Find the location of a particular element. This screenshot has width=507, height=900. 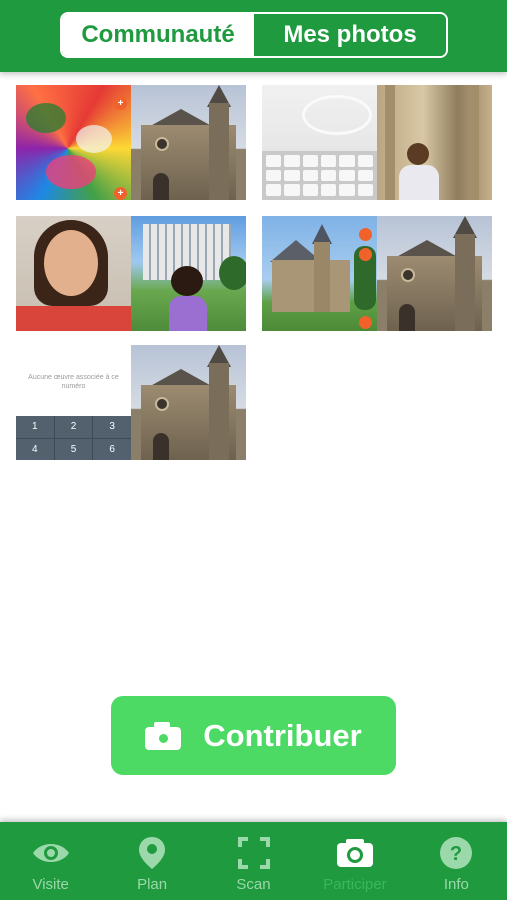

tab-participer: Participer is located at coordinates (354, 861).